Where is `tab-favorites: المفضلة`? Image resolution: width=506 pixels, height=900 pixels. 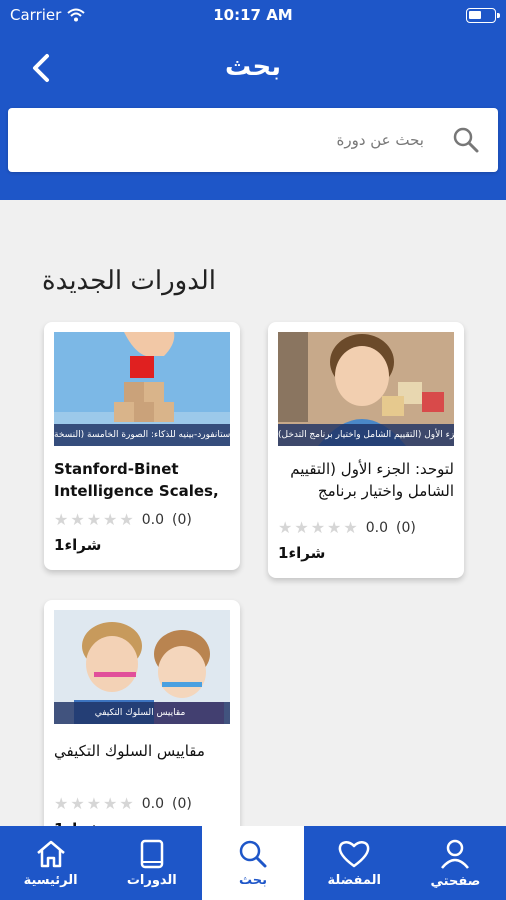
tab-favorites: المفضلة is located at coordinates (354, 863).